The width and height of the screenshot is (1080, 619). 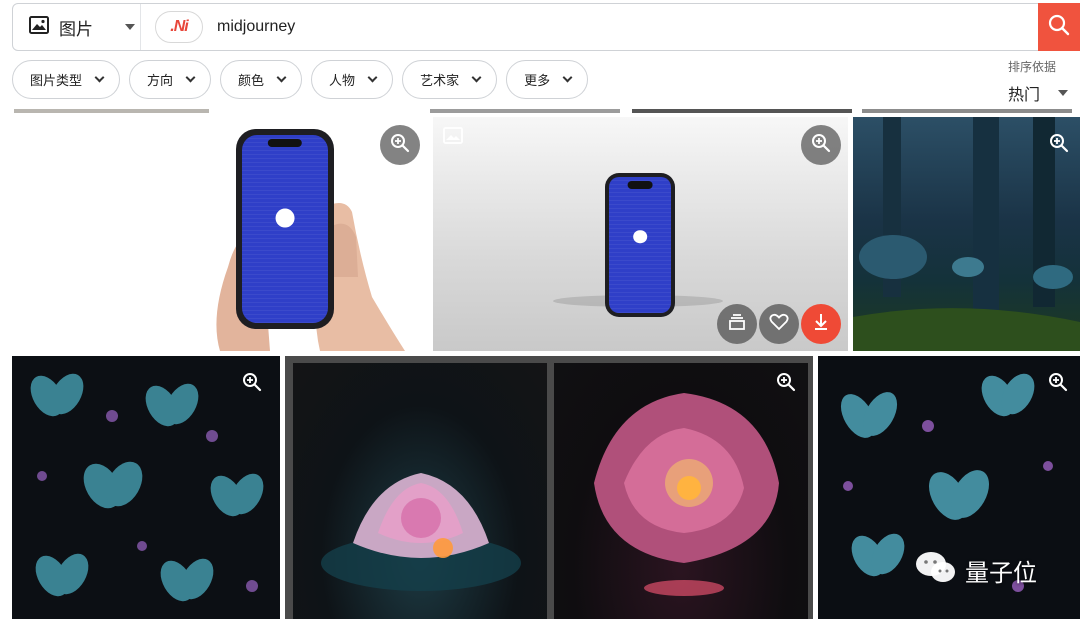 I want to click on watermark: 量子位, so click(x=976, y=570).